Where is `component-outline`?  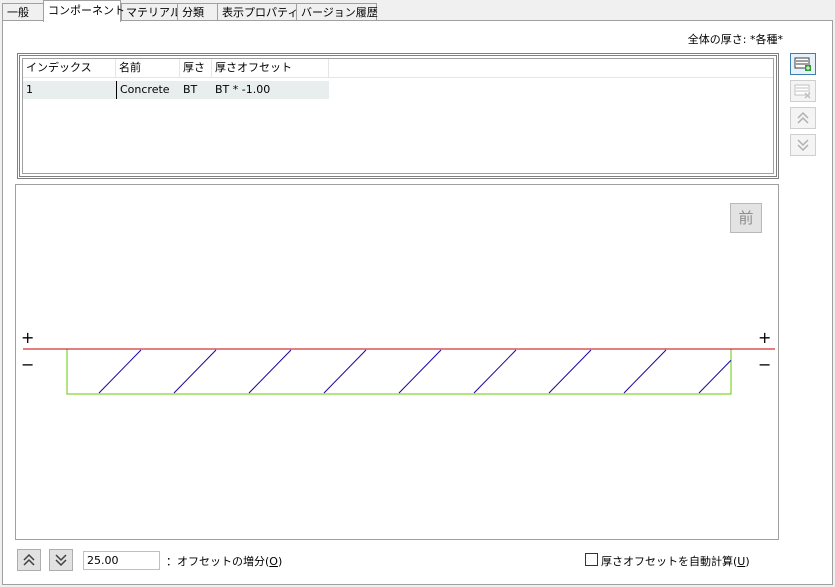
component-outline is located at coordinates (399, 371).